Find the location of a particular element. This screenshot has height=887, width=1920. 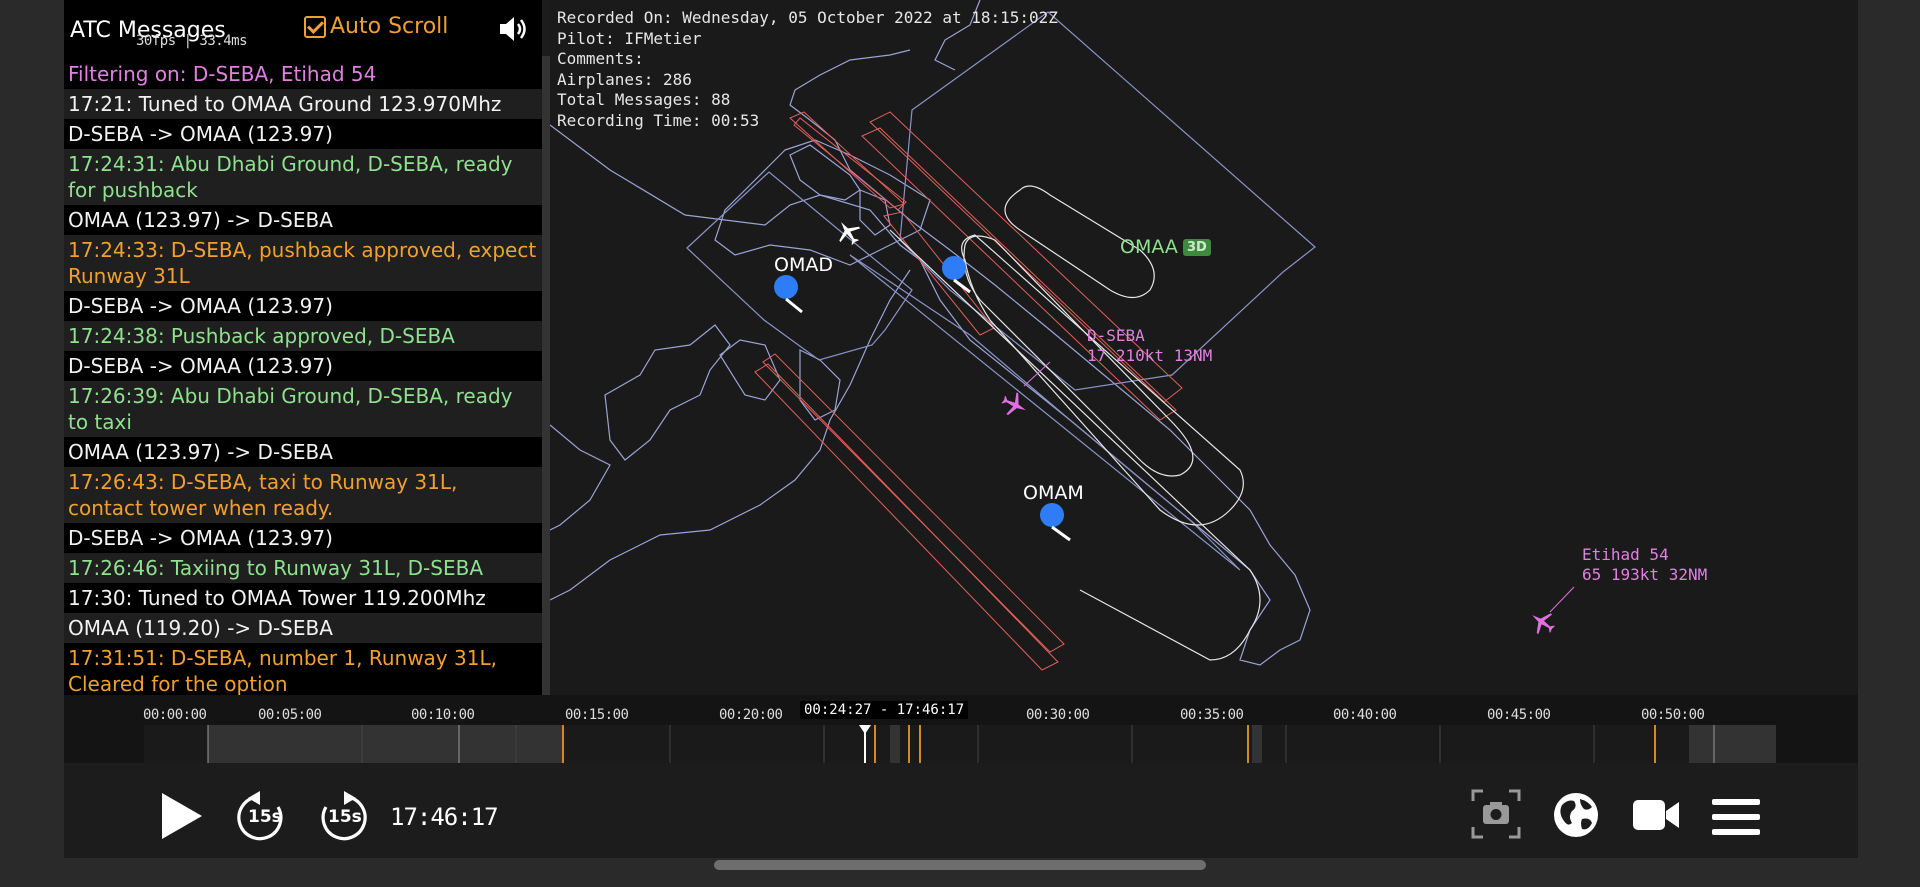

camera-icon is located at coordinates (1656, 817).